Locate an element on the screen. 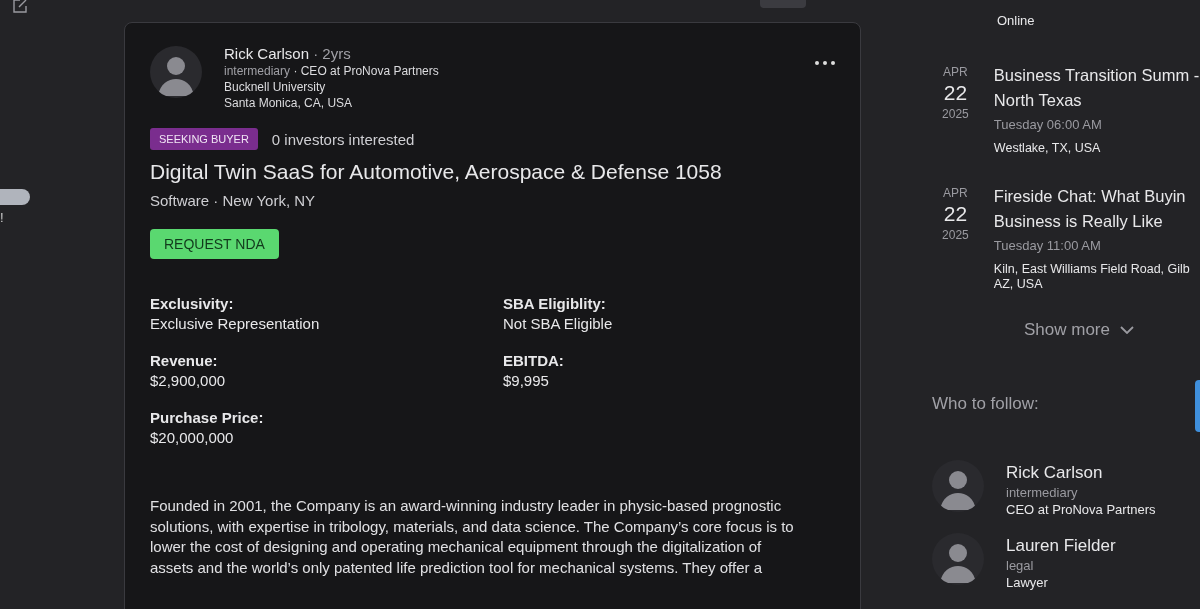  side-tab is located at coordinates (1197, 406).